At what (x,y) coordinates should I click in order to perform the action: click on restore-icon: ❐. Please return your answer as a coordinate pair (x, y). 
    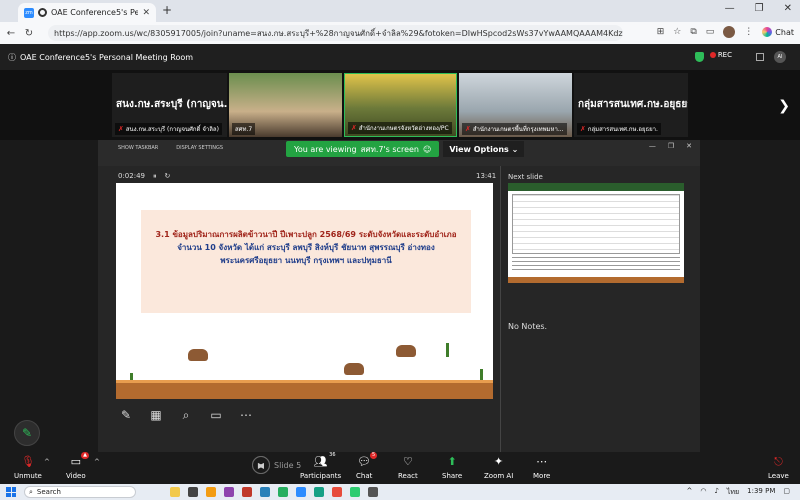
    Looking at the image, I should click on (759, 8).